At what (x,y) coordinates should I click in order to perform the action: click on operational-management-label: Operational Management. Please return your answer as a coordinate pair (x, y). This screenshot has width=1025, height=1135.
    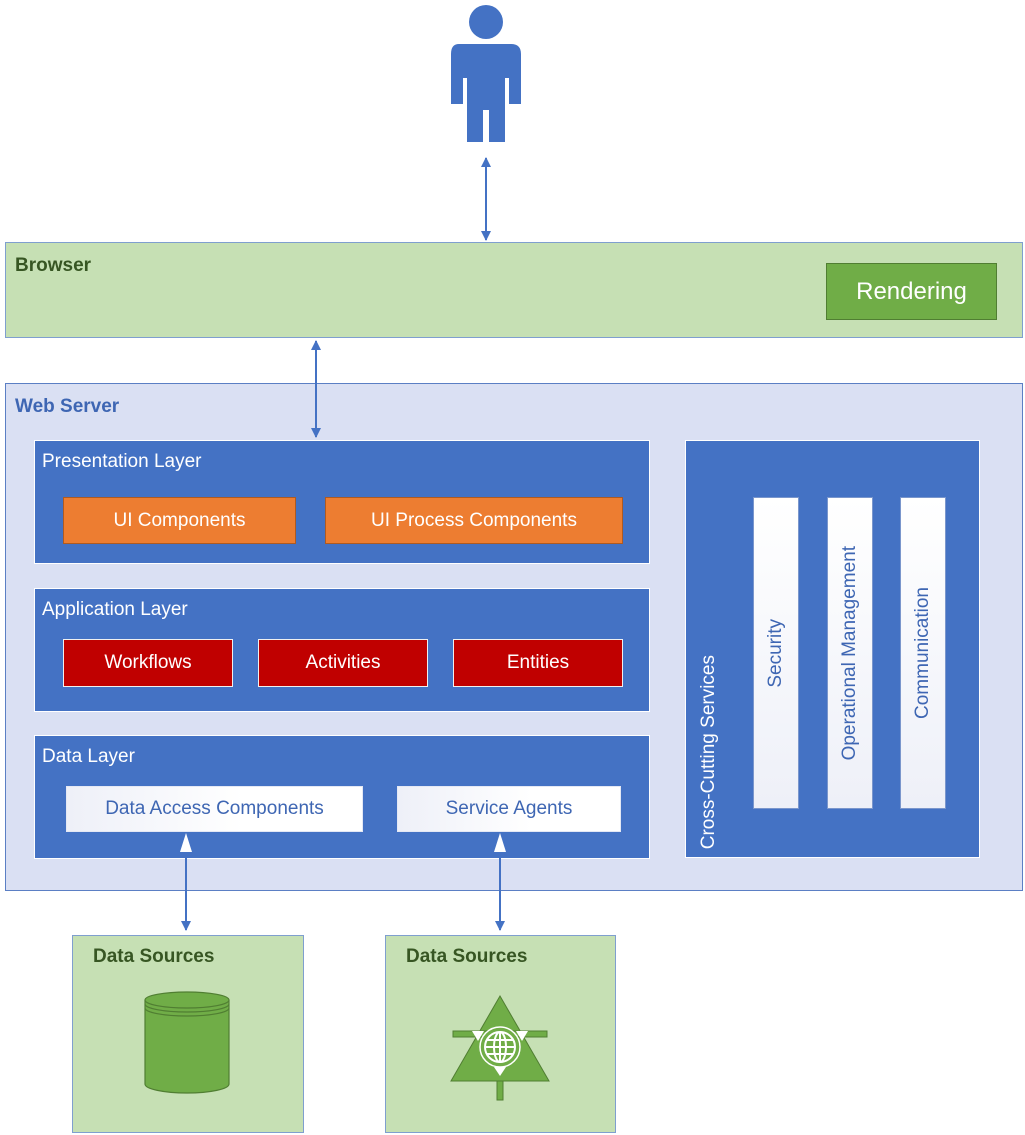
    Looking at the image, I should click on (849, 653).